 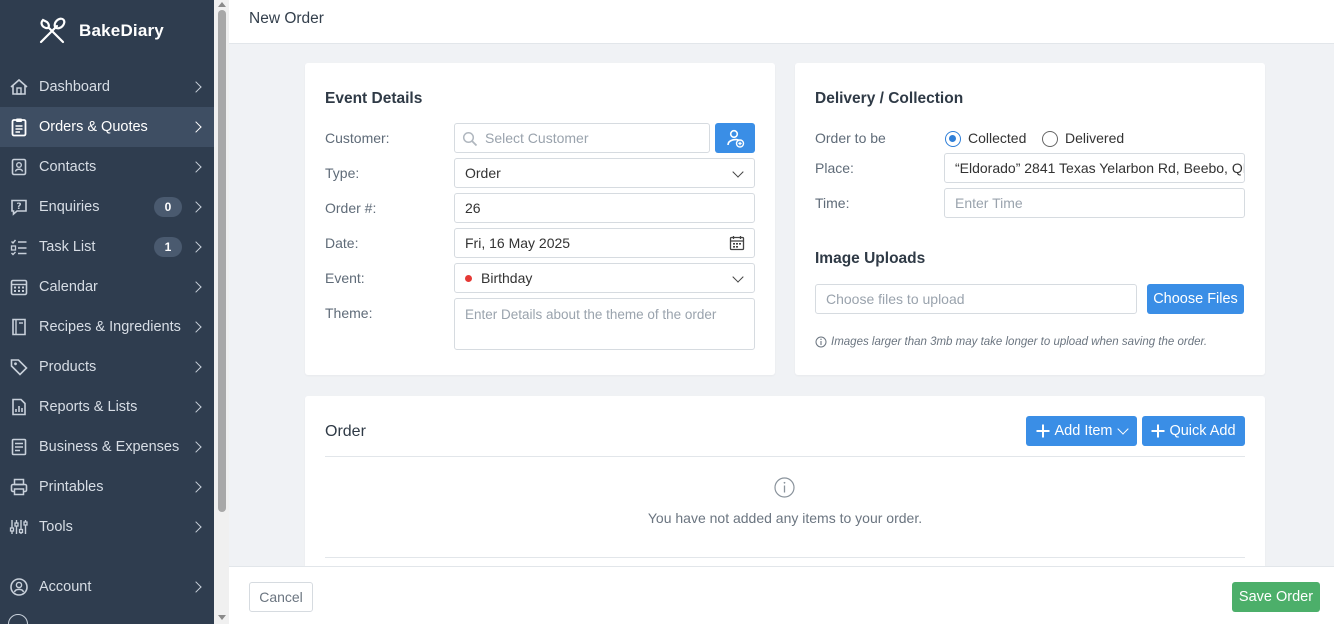 I want to click on sidebar-item-label: Reports & Lists, so click(x=88, y=407).